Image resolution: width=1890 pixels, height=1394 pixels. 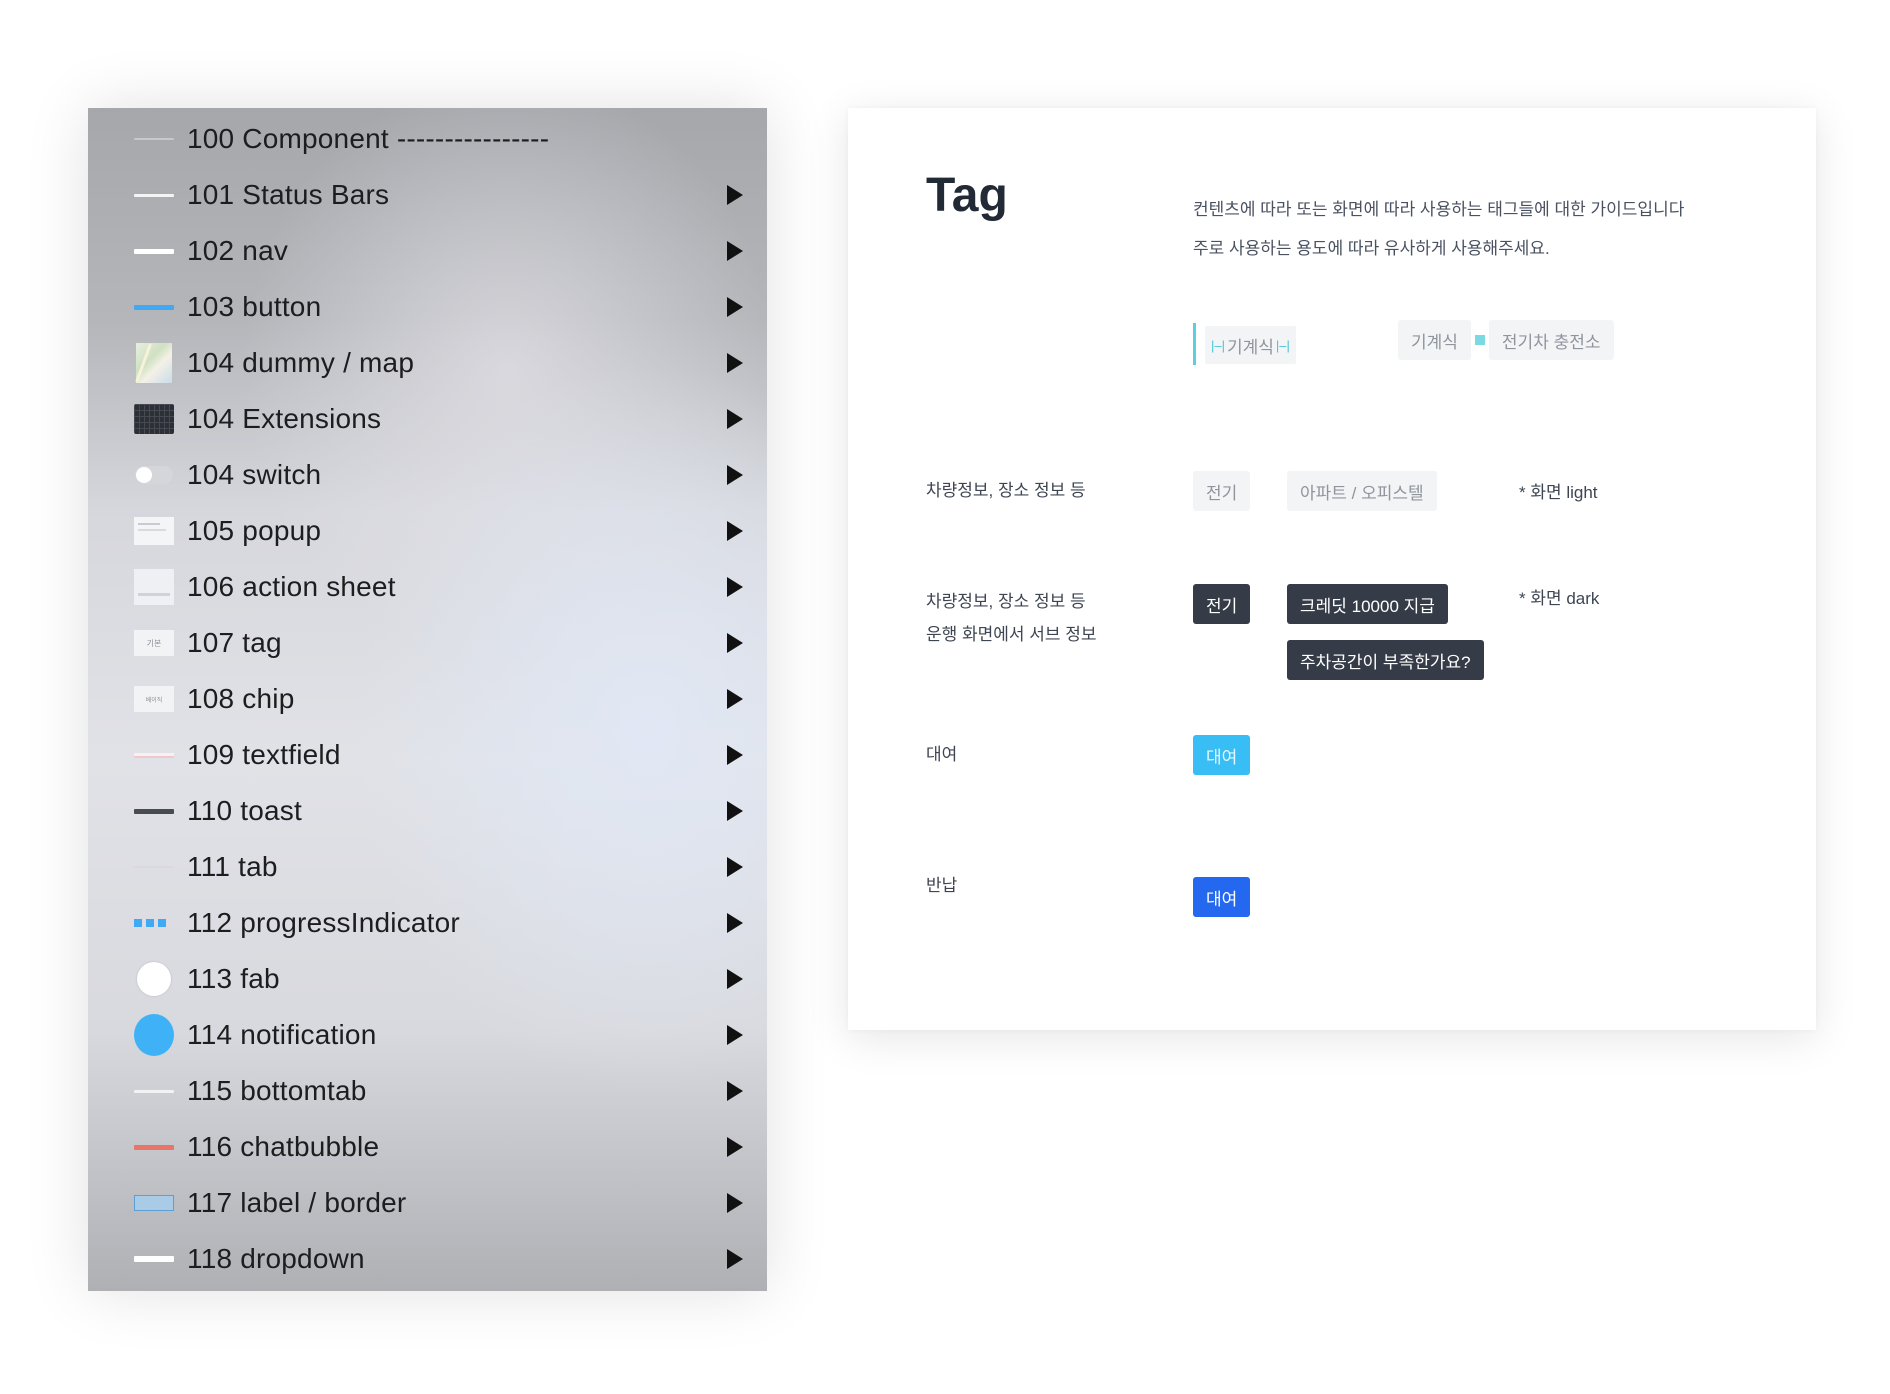 I want to click on menu-item-label-border: 117 label / border, so click(x=427, y=1203).